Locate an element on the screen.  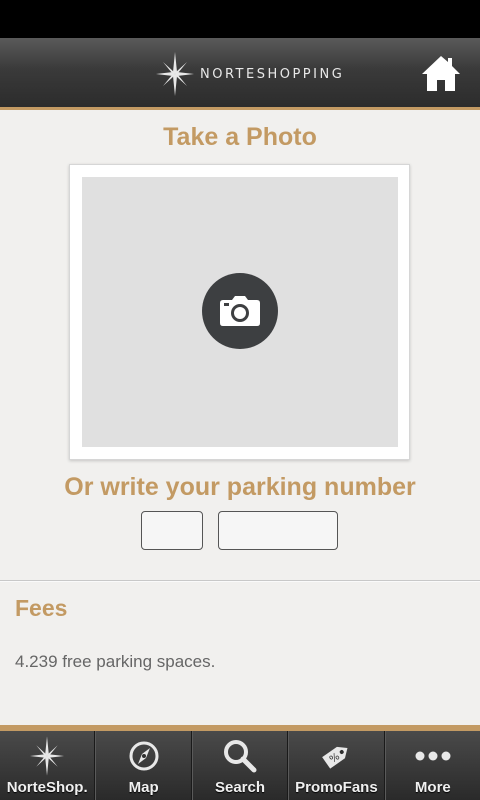
app-header: NORTESHOPPING is located at coordinates (240, 74).